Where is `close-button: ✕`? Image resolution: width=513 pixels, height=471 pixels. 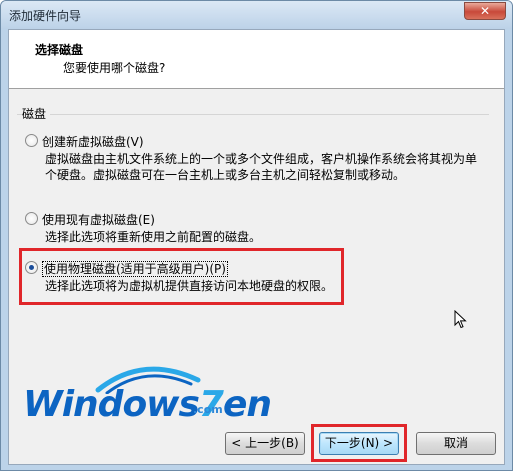
close-button: ✕ is located at coordinates (485, 11).